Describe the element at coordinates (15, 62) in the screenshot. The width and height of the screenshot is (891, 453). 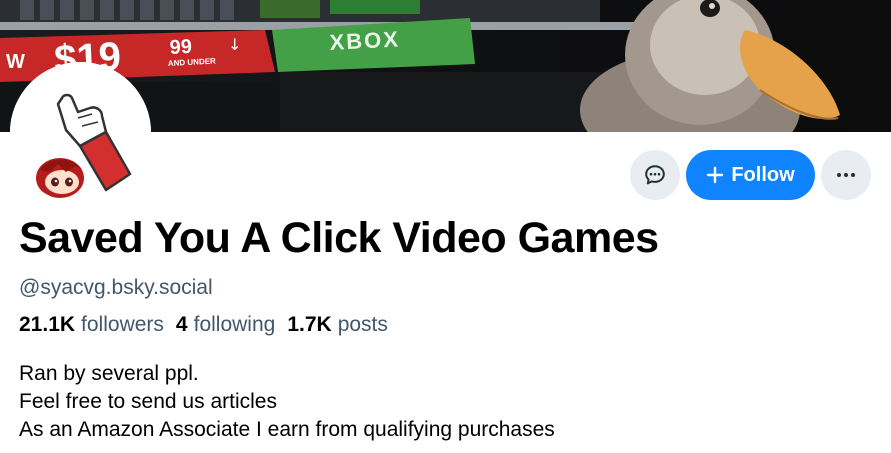
I see `banner-left-fragment: W` at that location.